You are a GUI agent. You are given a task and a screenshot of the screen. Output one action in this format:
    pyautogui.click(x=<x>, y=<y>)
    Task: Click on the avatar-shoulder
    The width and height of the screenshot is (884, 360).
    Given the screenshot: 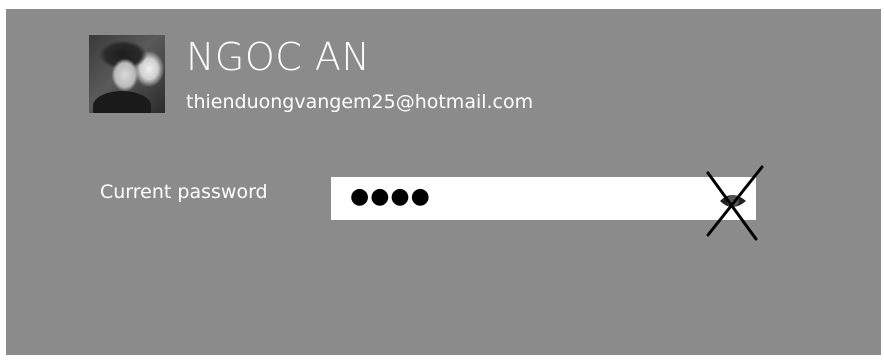 What is the action you would take?
    pyautogui.click(x=122, y=102)
    